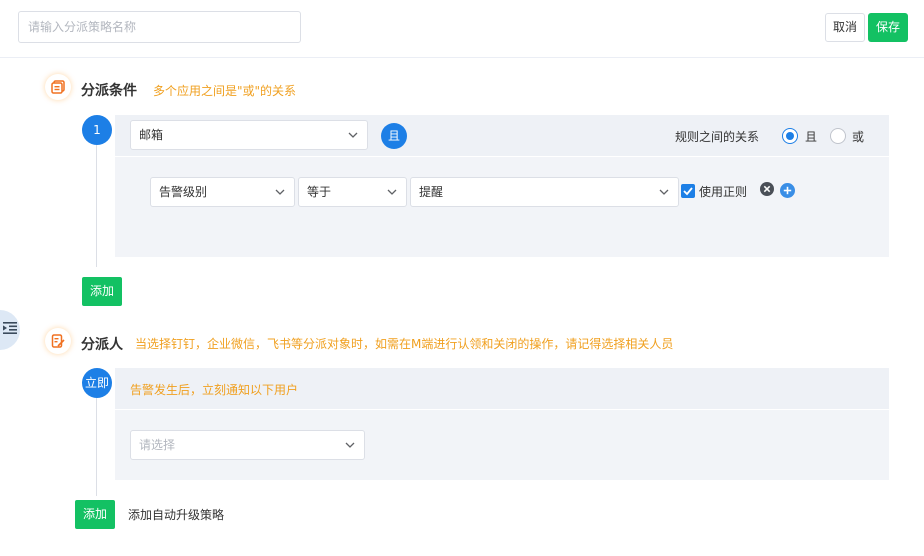 The image size is (924, 556). I want to click on conditions-icon, so click(58, 87).